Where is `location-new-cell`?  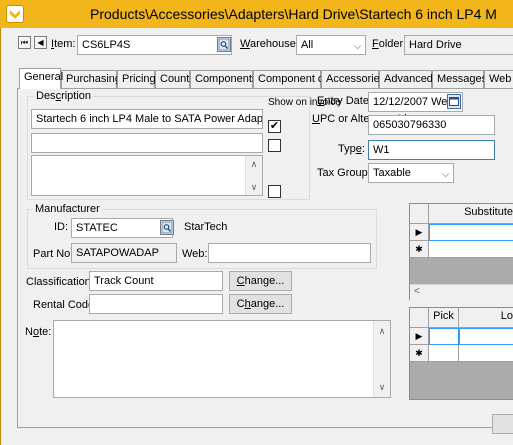
location-new-cell is located at coordinates (486, 353).